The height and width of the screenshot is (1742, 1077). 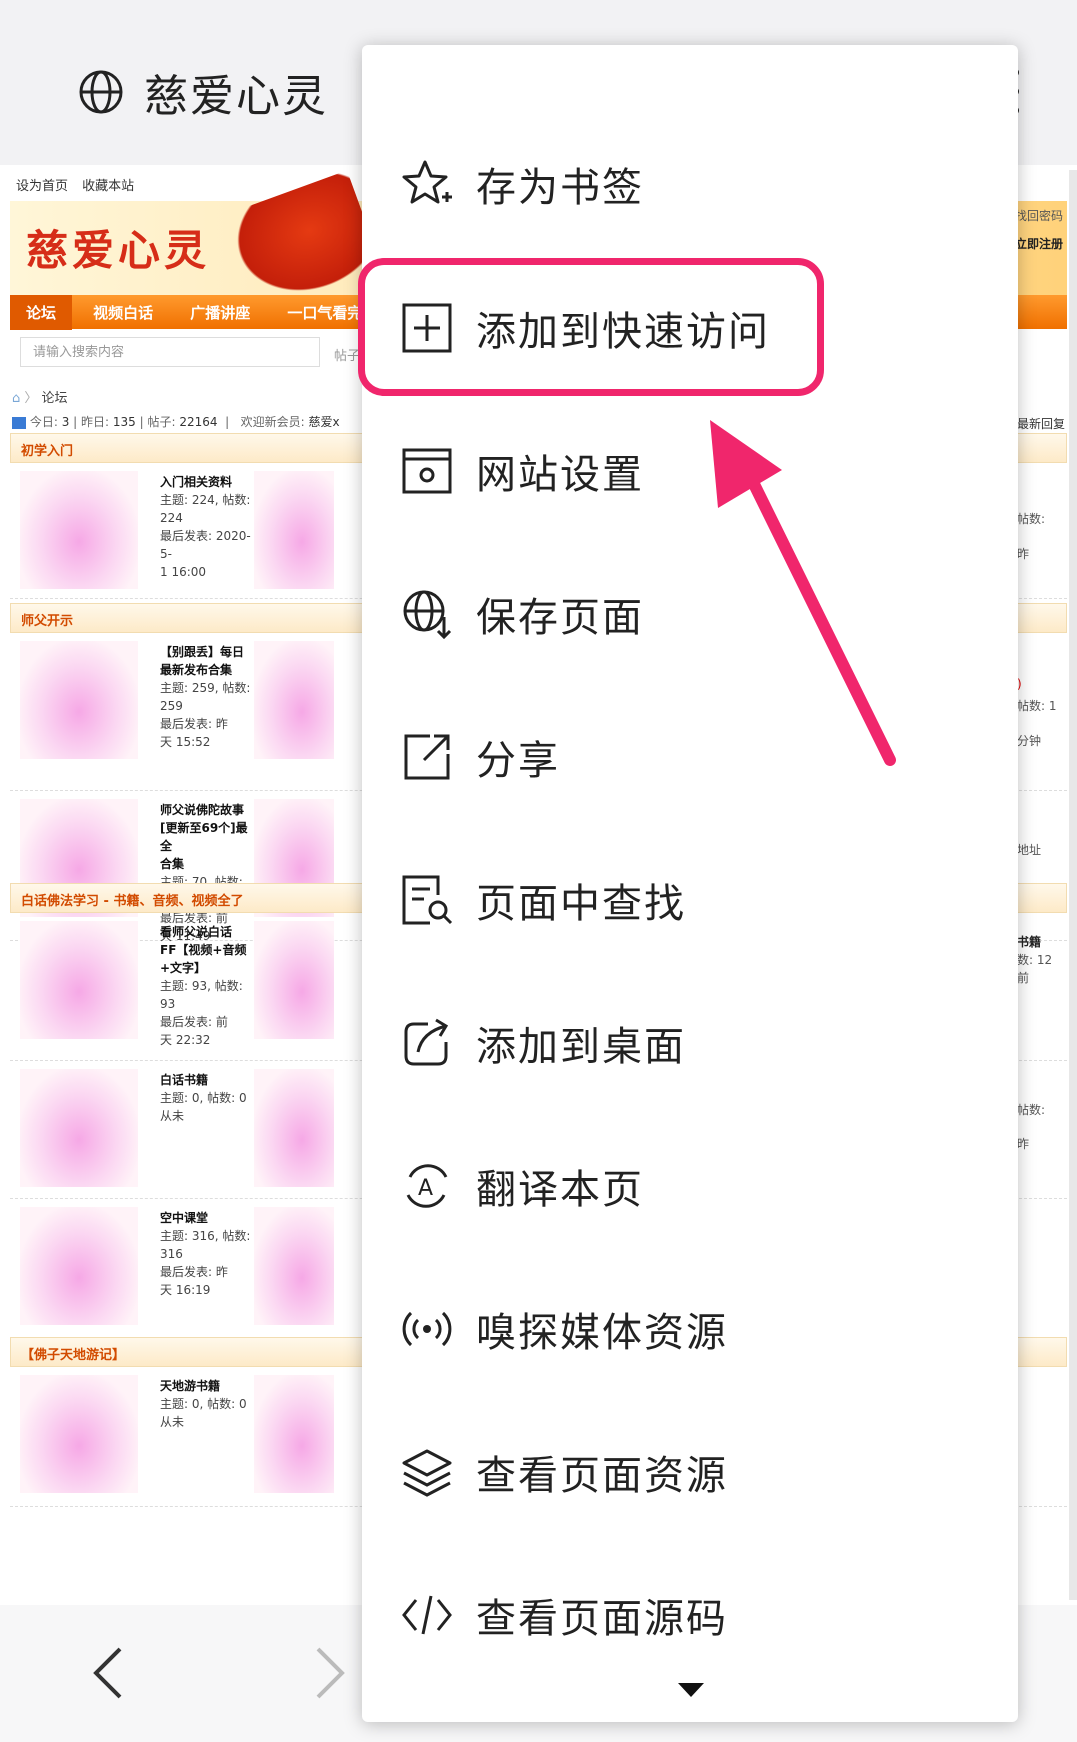 What do you see at coordinates (427, 1329) in the screenshot?
I see `media-sniff-icon` at bounding box center [427, 1329].